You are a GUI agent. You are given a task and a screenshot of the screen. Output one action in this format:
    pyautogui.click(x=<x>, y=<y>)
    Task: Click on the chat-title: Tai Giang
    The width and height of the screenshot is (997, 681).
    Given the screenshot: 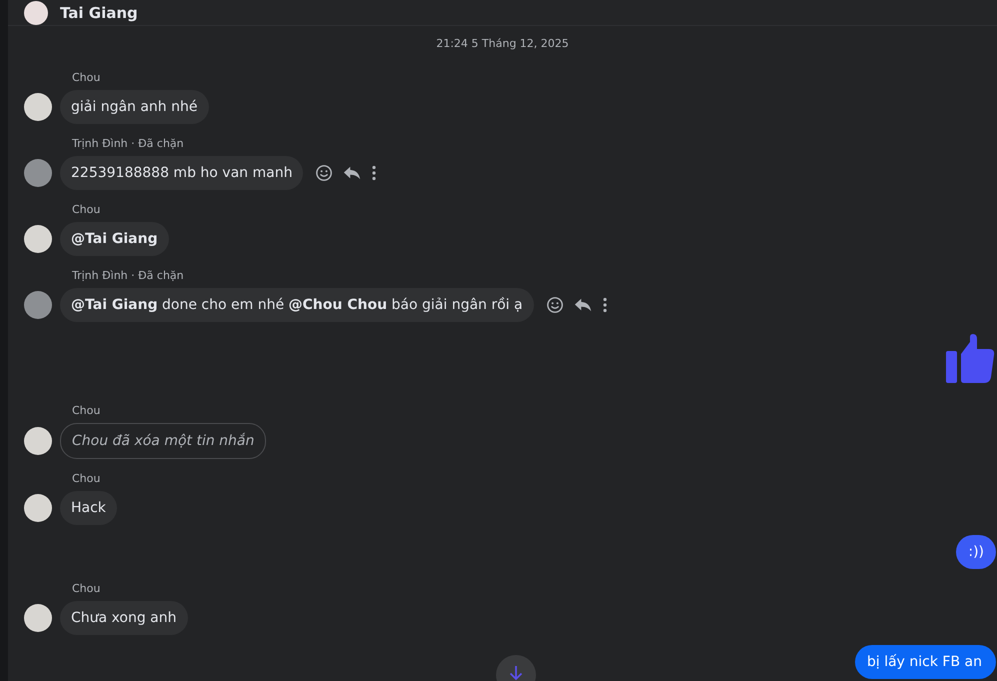 What is the action you would take?
    pyautogui.click(x=99, y=13)
    